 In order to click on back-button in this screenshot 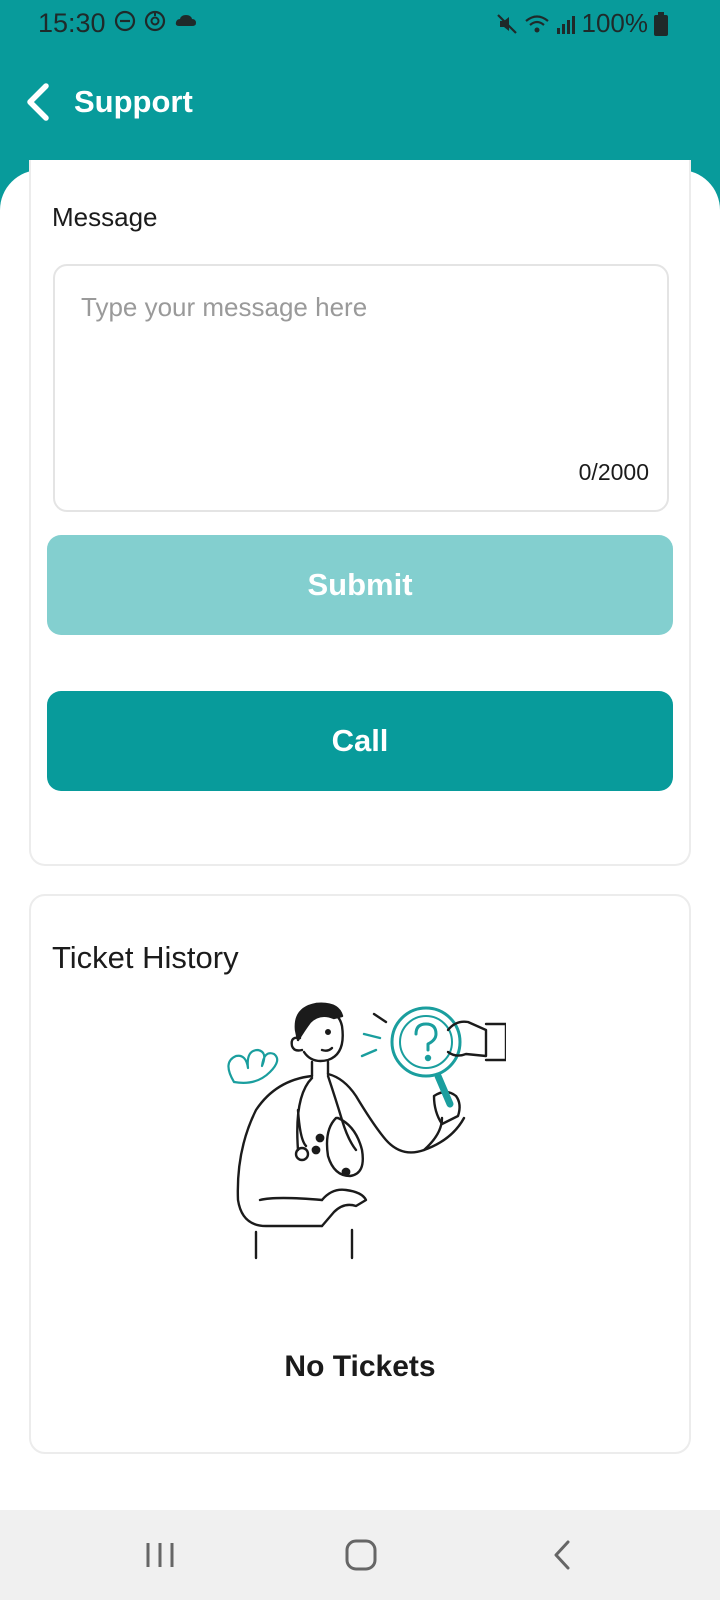, I will do `click(40, 102)`.